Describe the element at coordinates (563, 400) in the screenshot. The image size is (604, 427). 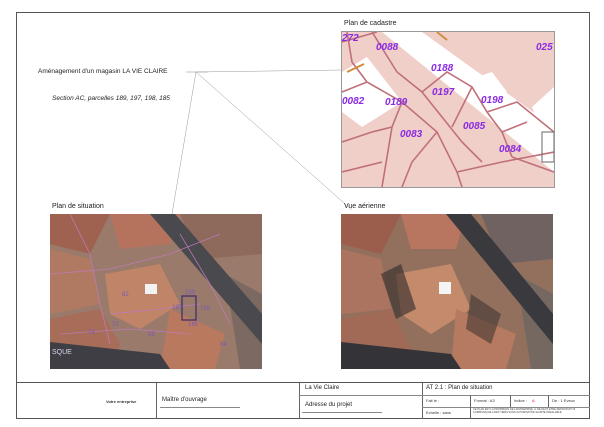
I see `page-field: De : 1 Eveux` at that location.